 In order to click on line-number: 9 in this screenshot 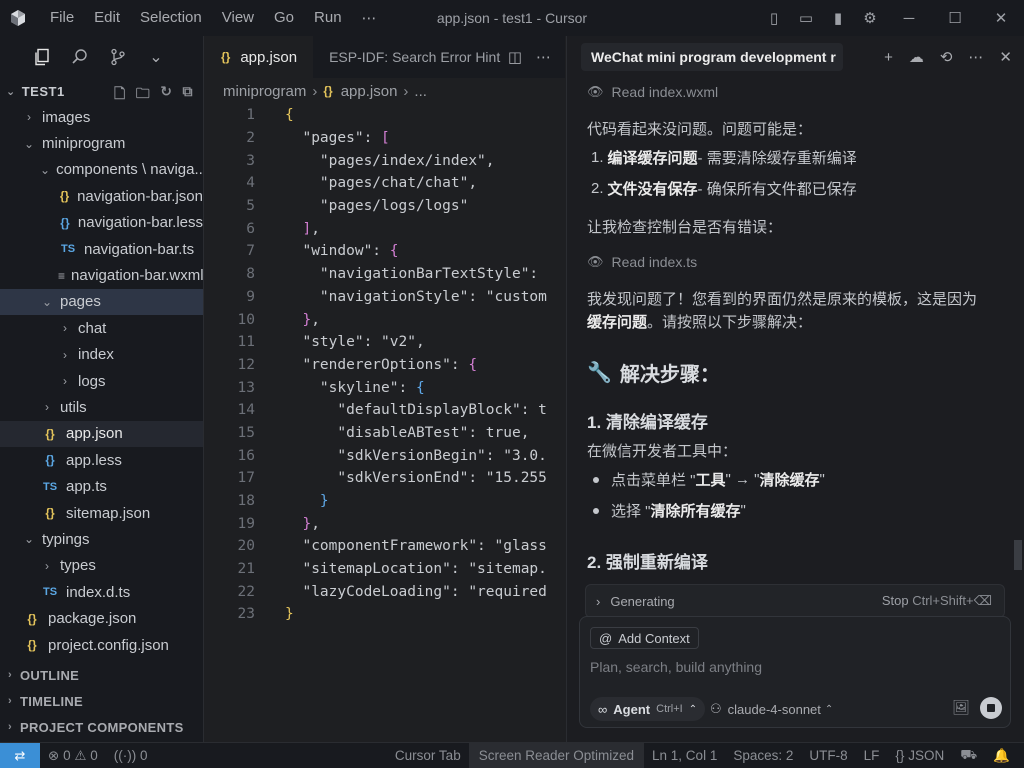, I will do `click(250, 296)`.